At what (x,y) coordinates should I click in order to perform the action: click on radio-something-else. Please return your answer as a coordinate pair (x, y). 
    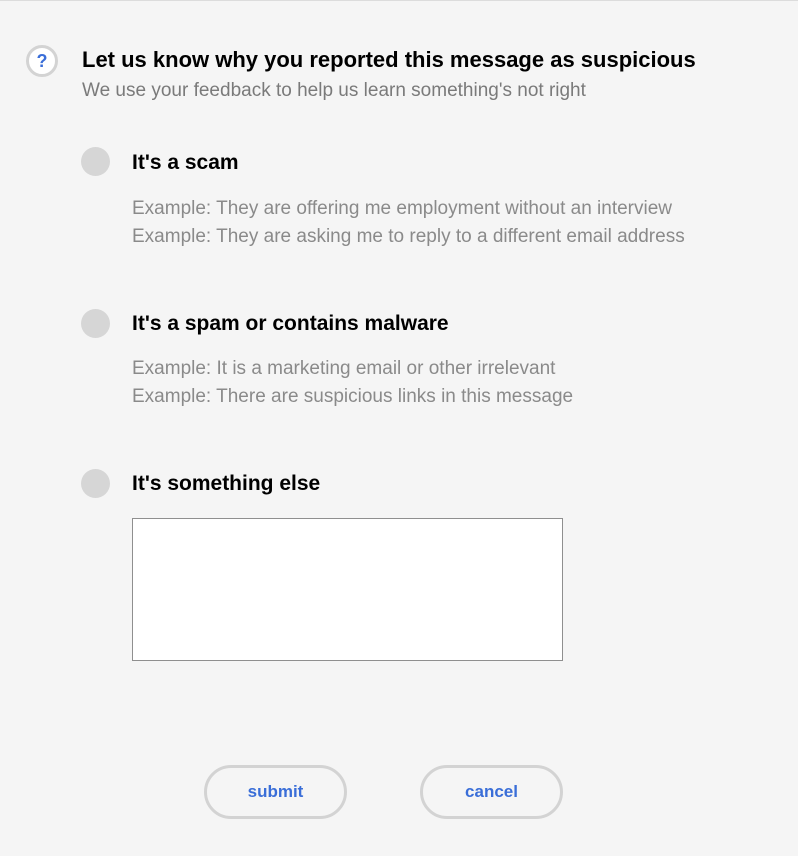
    Looking at the image, I should click on (95, 483).